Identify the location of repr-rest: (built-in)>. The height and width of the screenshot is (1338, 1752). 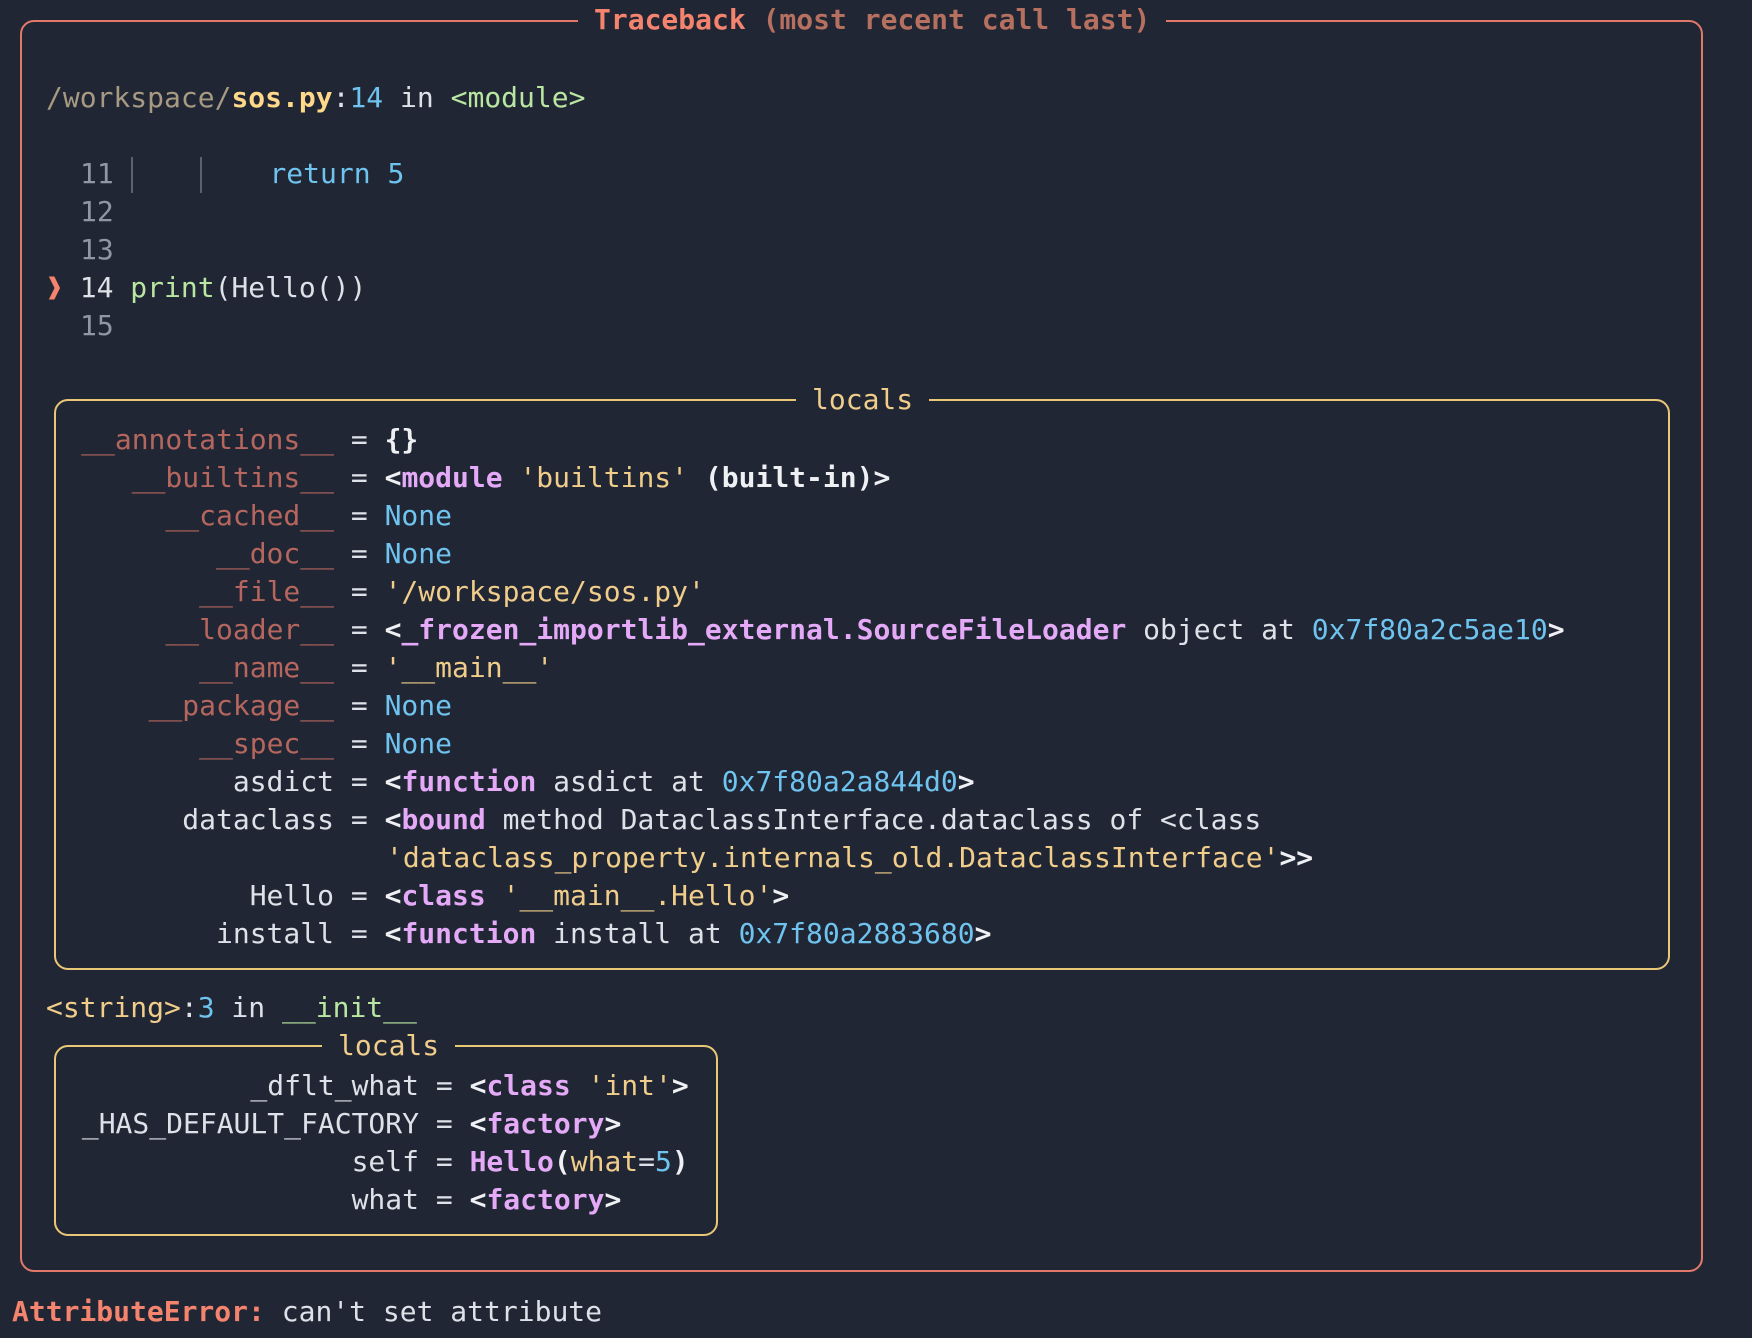
(797, 477).